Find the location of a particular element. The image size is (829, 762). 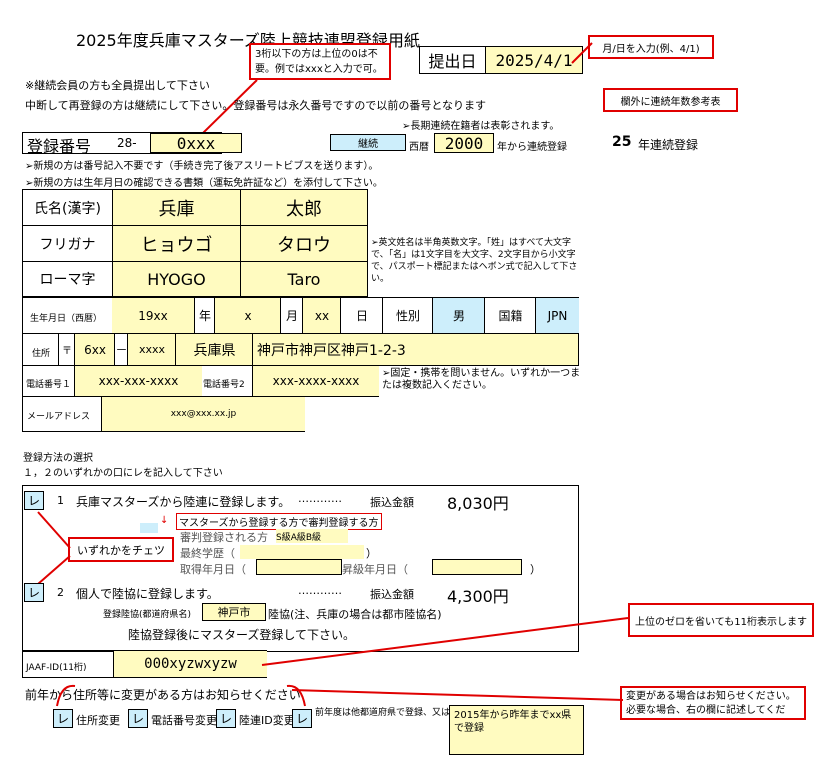

mail-label: メールアドレス is located at coordinates (59, 417).